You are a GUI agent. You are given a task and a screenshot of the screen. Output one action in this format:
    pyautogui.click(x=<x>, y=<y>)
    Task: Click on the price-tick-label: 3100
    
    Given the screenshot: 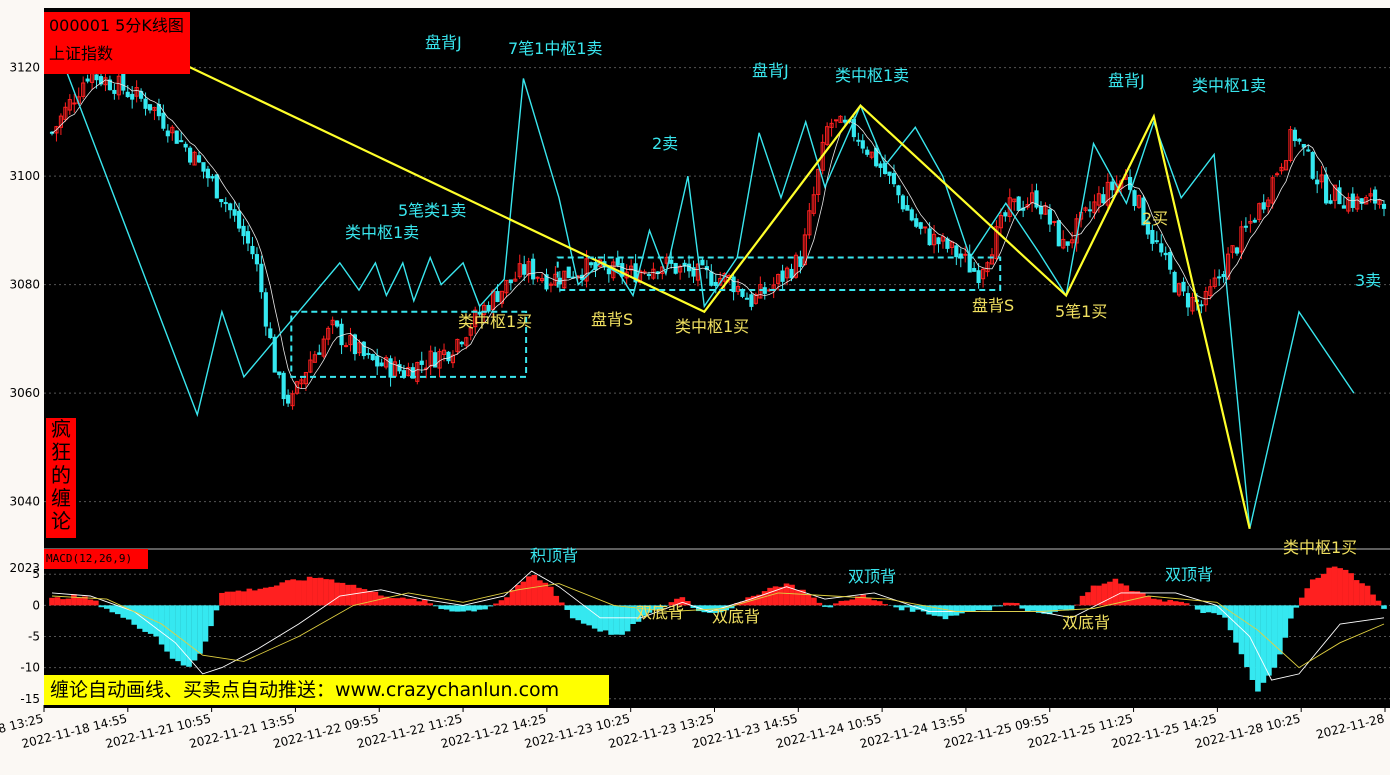 What is the action you would take?
    pyautogui.click(x=24, y=176)
    